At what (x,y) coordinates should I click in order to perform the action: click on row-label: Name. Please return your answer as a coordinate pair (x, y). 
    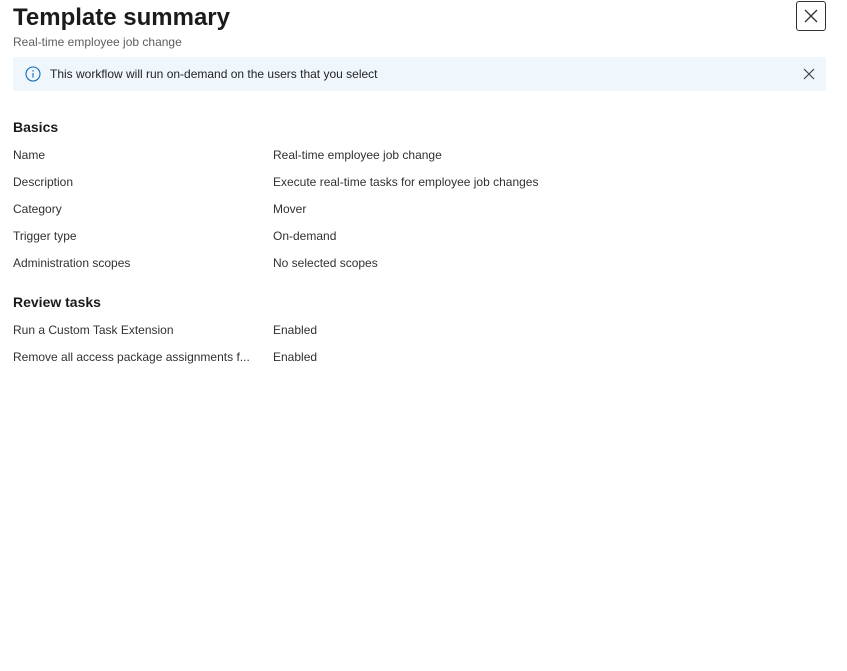
    Looking at the image, I should click on (29, 155).